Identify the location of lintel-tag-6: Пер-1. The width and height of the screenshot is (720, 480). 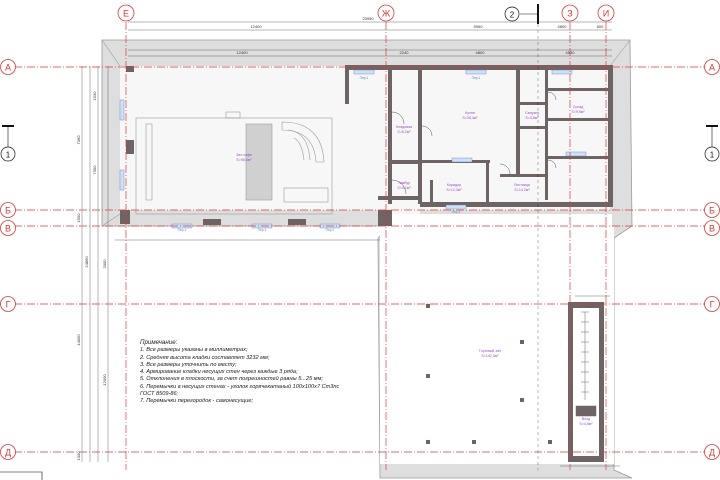
(364, 78).